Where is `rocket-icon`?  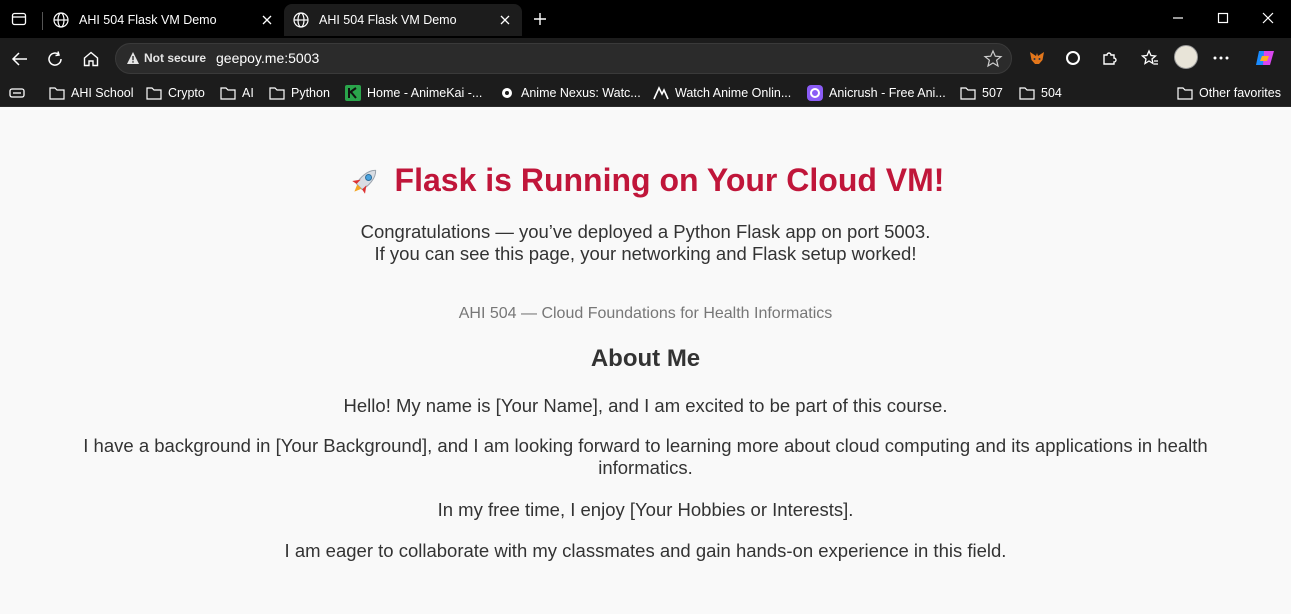
rocket-icon is located at coordinates (365, 181).